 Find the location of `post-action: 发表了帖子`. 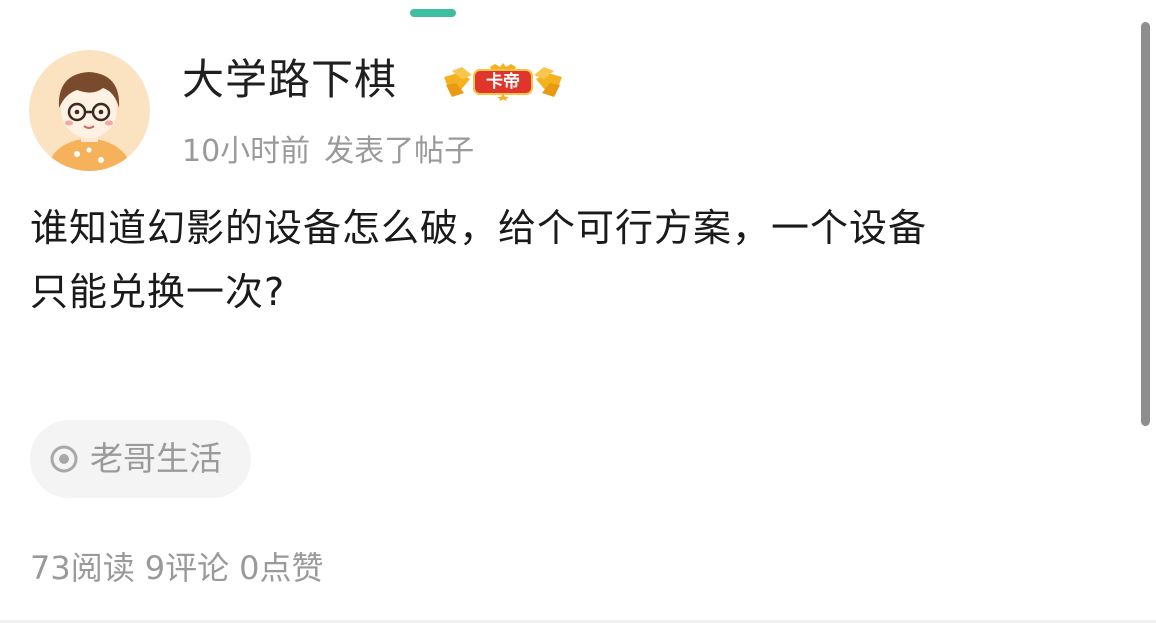

post-action: 发表了帖子 is located at coordinates (399, 151).